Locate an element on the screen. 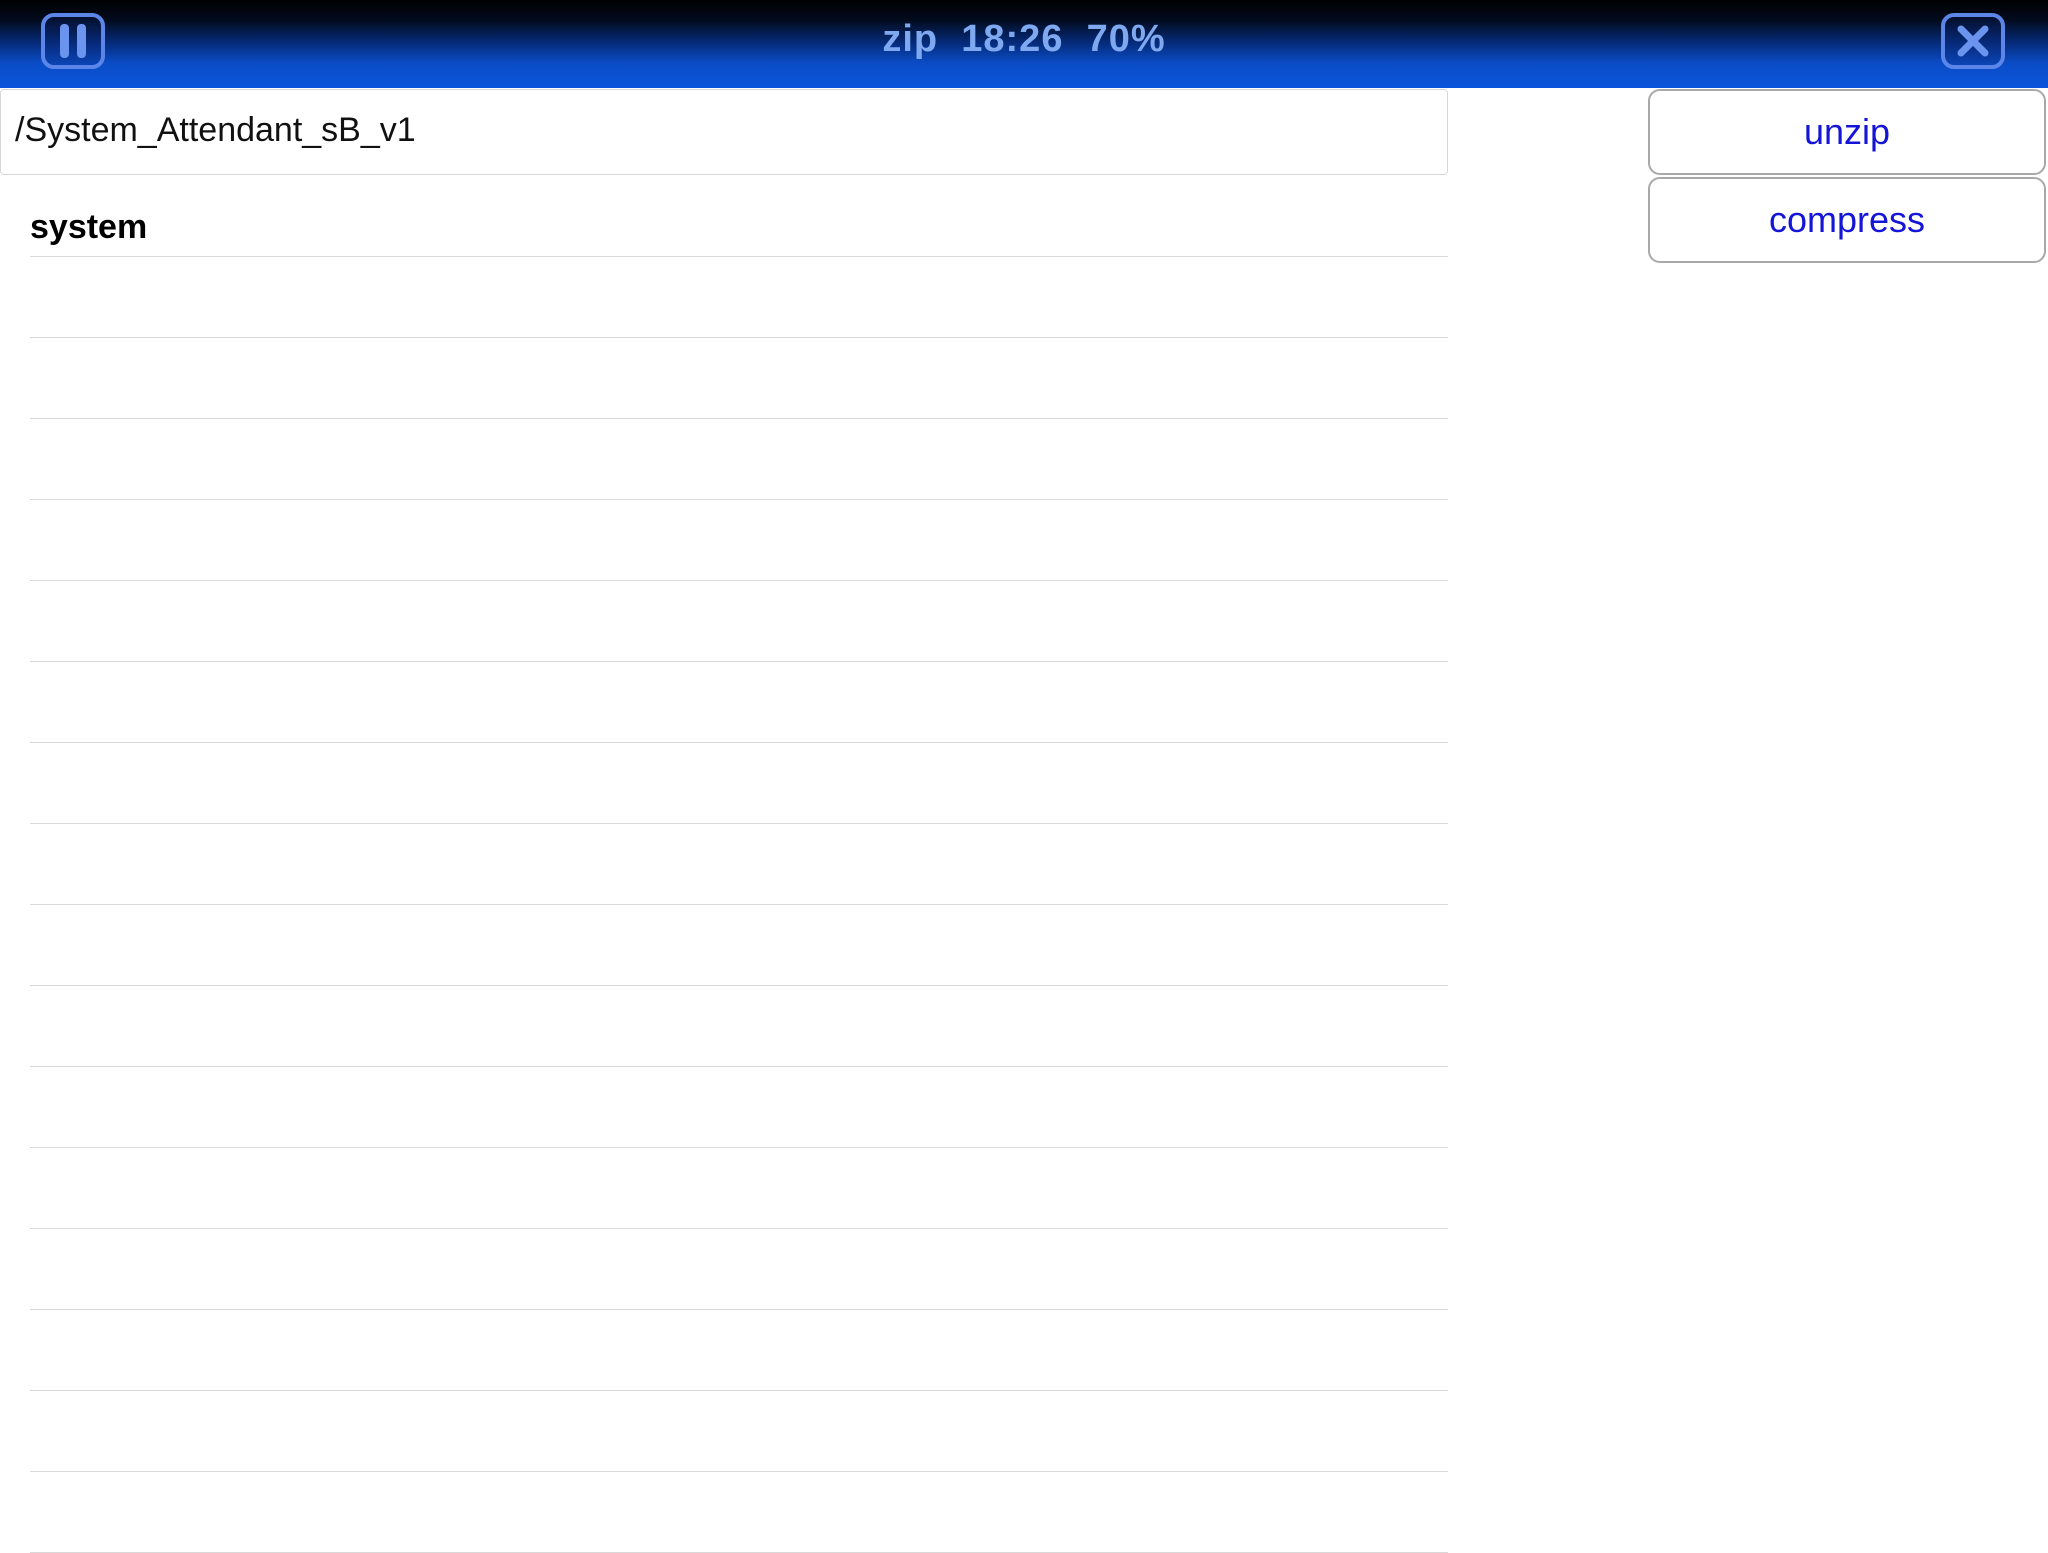 The height and width of the screenshot is (1553, 2048). compress-button: compress is located at coordinates (1847, 220).